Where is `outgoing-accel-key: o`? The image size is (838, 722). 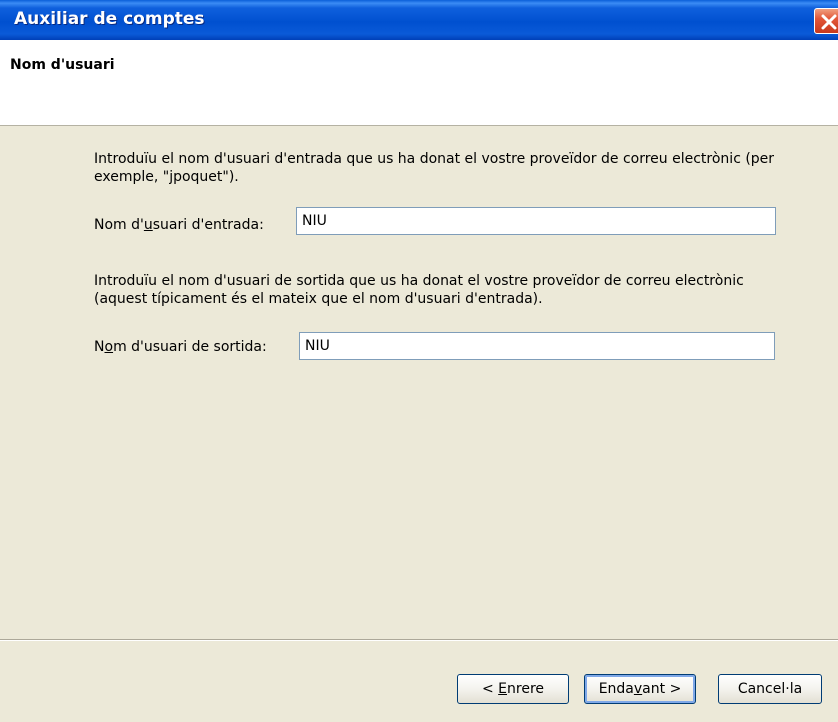
outgoing-accel-key: o is located at coordinates (109, 347).